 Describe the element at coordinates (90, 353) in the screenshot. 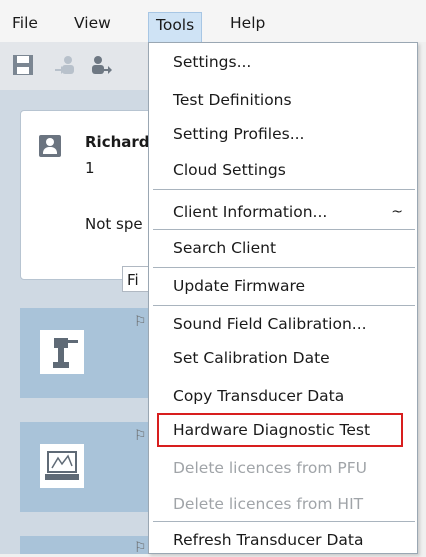

I see `tile-transducer: ⚐` at that location.